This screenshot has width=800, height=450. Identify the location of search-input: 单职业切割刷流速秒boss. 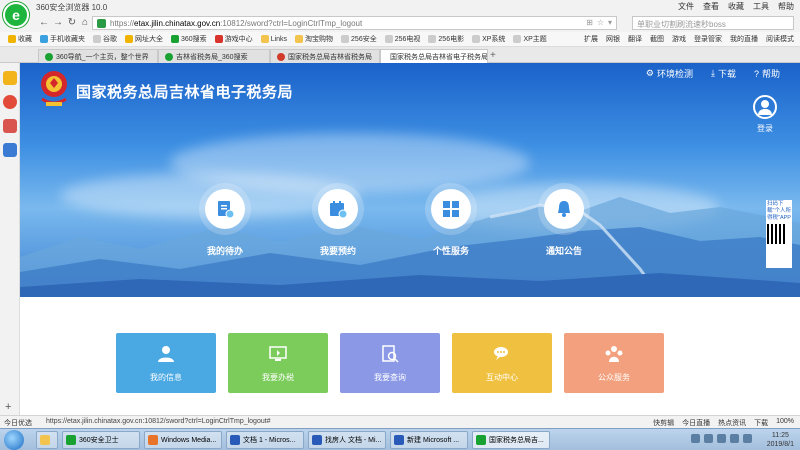
(713, 23).